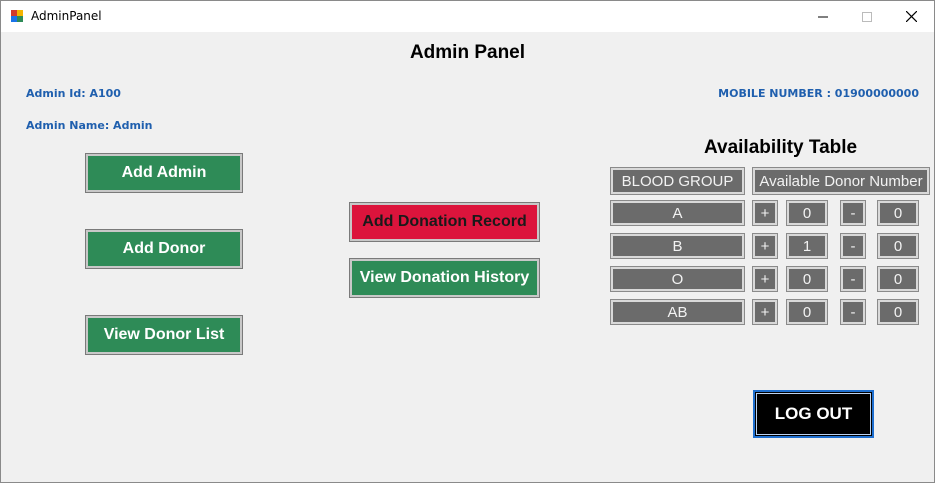 The height and width of the screenshot is (483, 935). Describe the element at coordinates (841, 181) in the screenshot. I see `available-donor-number-header: Available Donor Number` at that location.